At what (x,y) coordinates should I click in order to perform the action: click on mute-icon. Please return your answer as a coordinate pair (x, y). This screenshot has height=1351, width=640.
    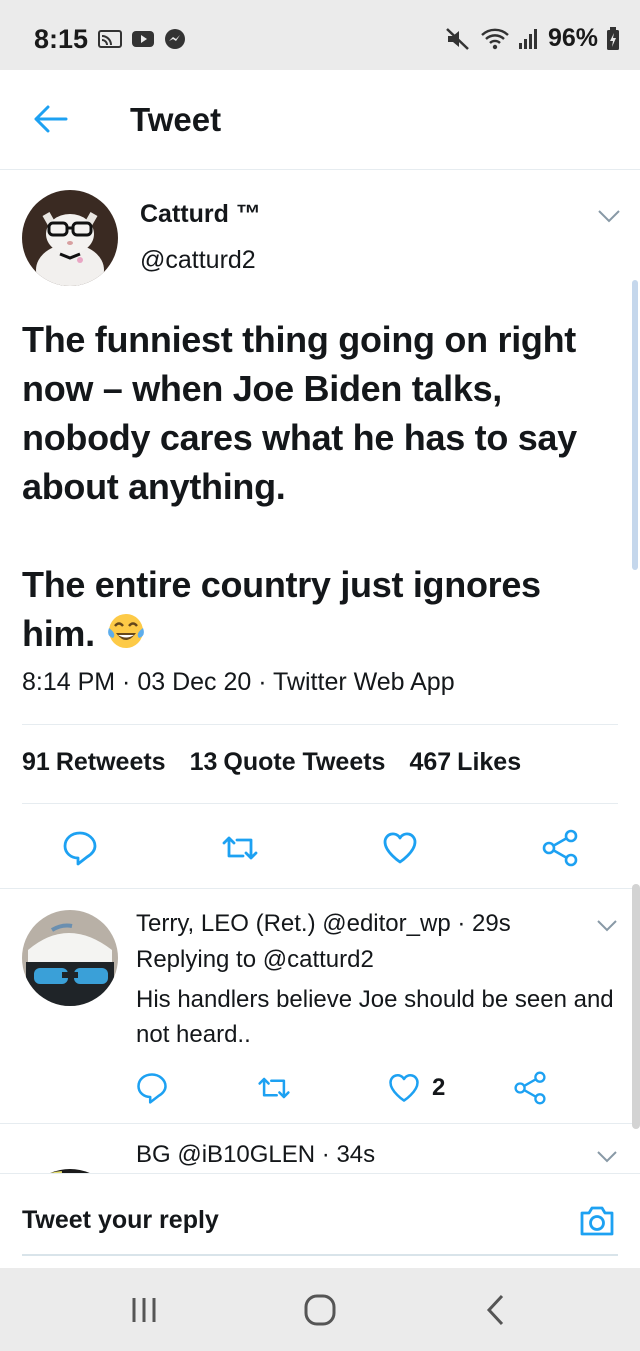
    Looking at the image, I should click on (457, 38).